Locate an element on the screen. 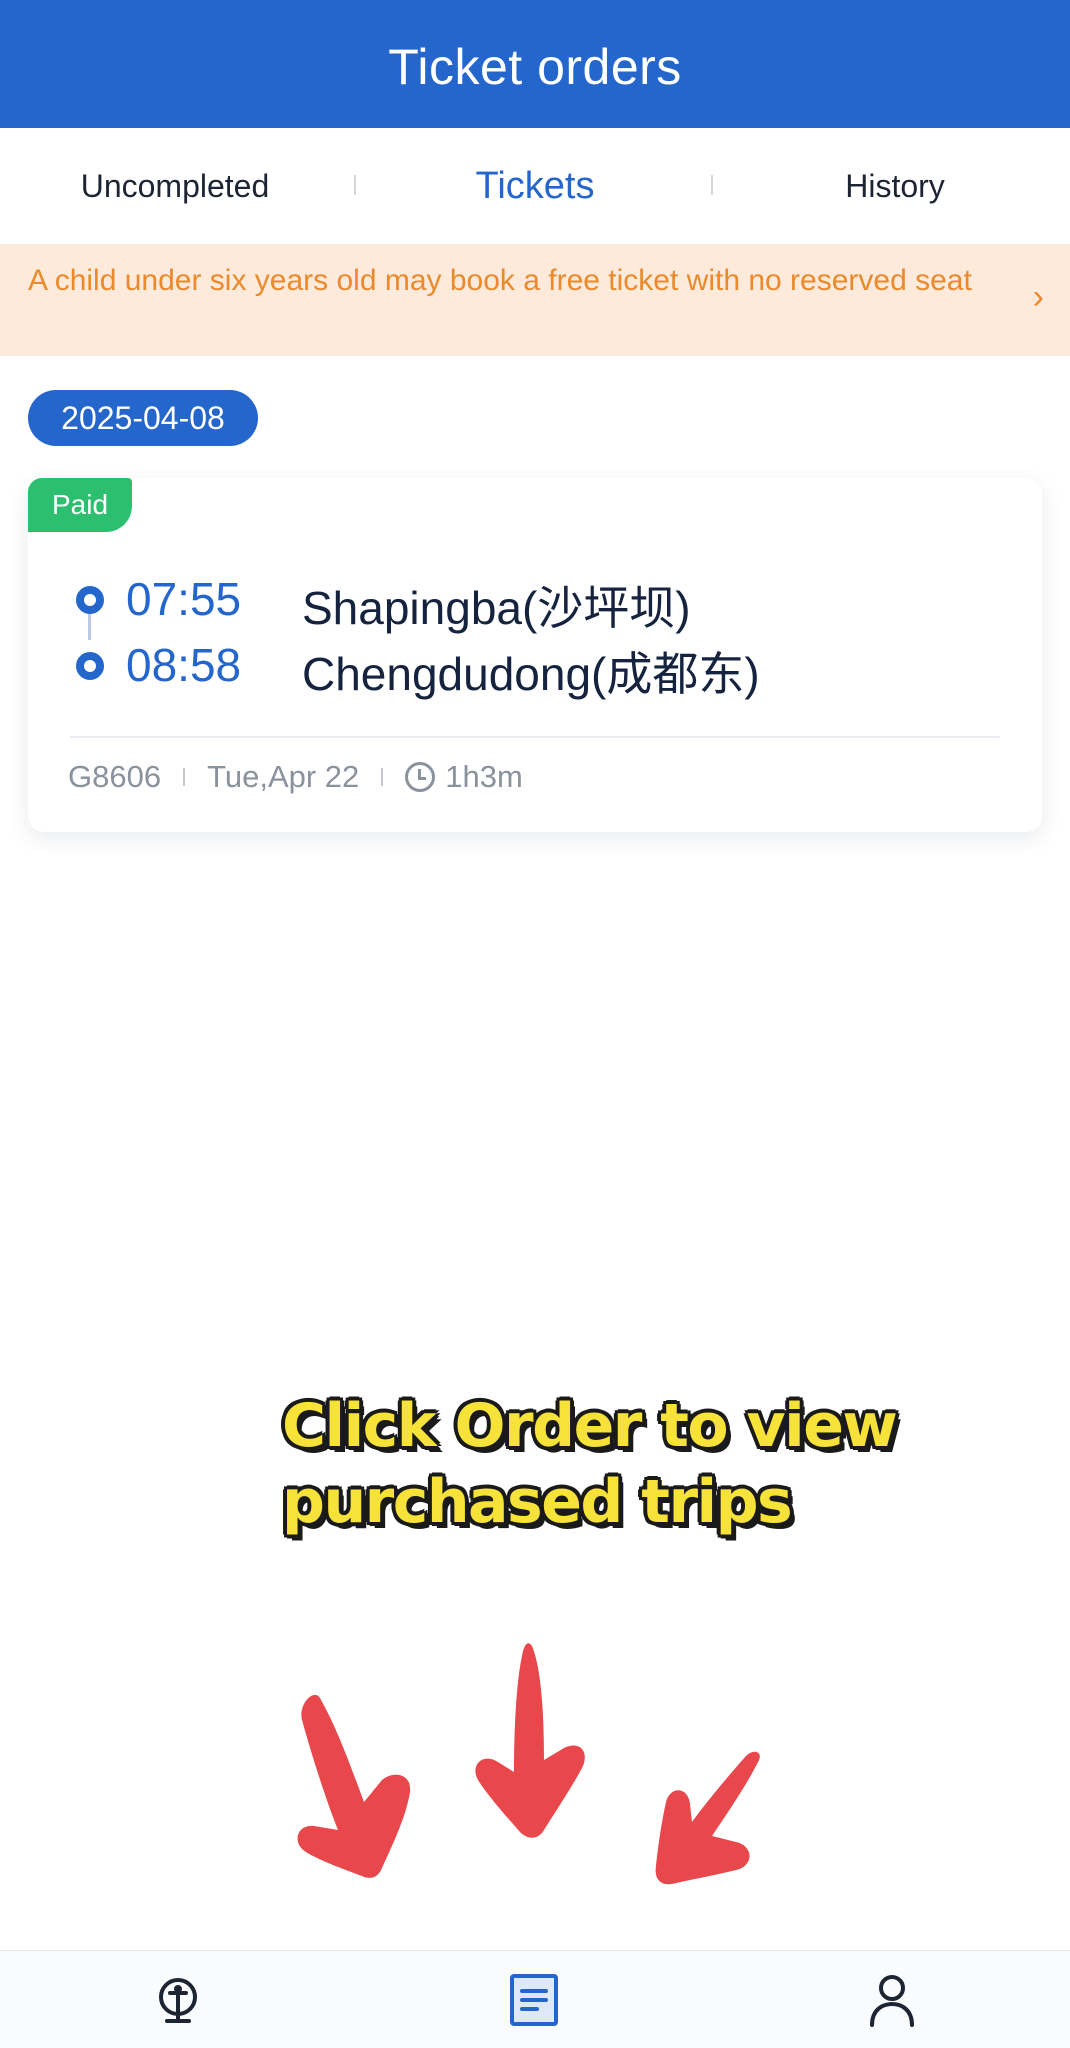  card-divider is located at coordinates (535, 737).